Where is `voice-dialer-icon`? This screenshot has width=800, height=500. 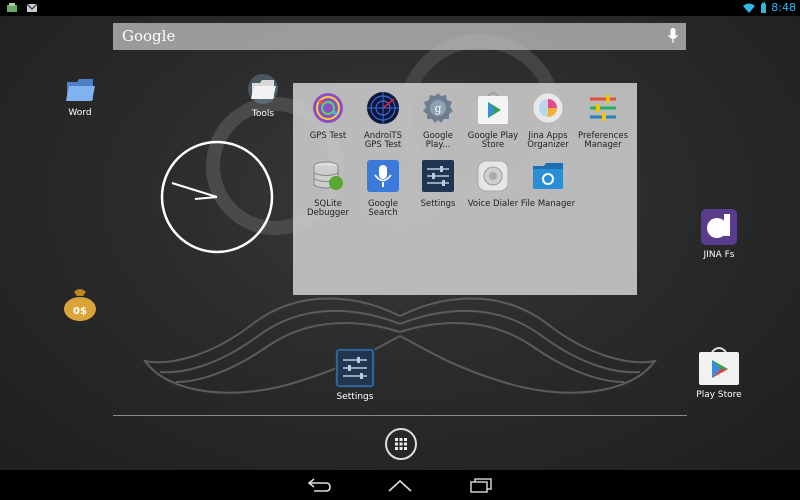
voice-dialer-icon is located at coordinates (493, 176).